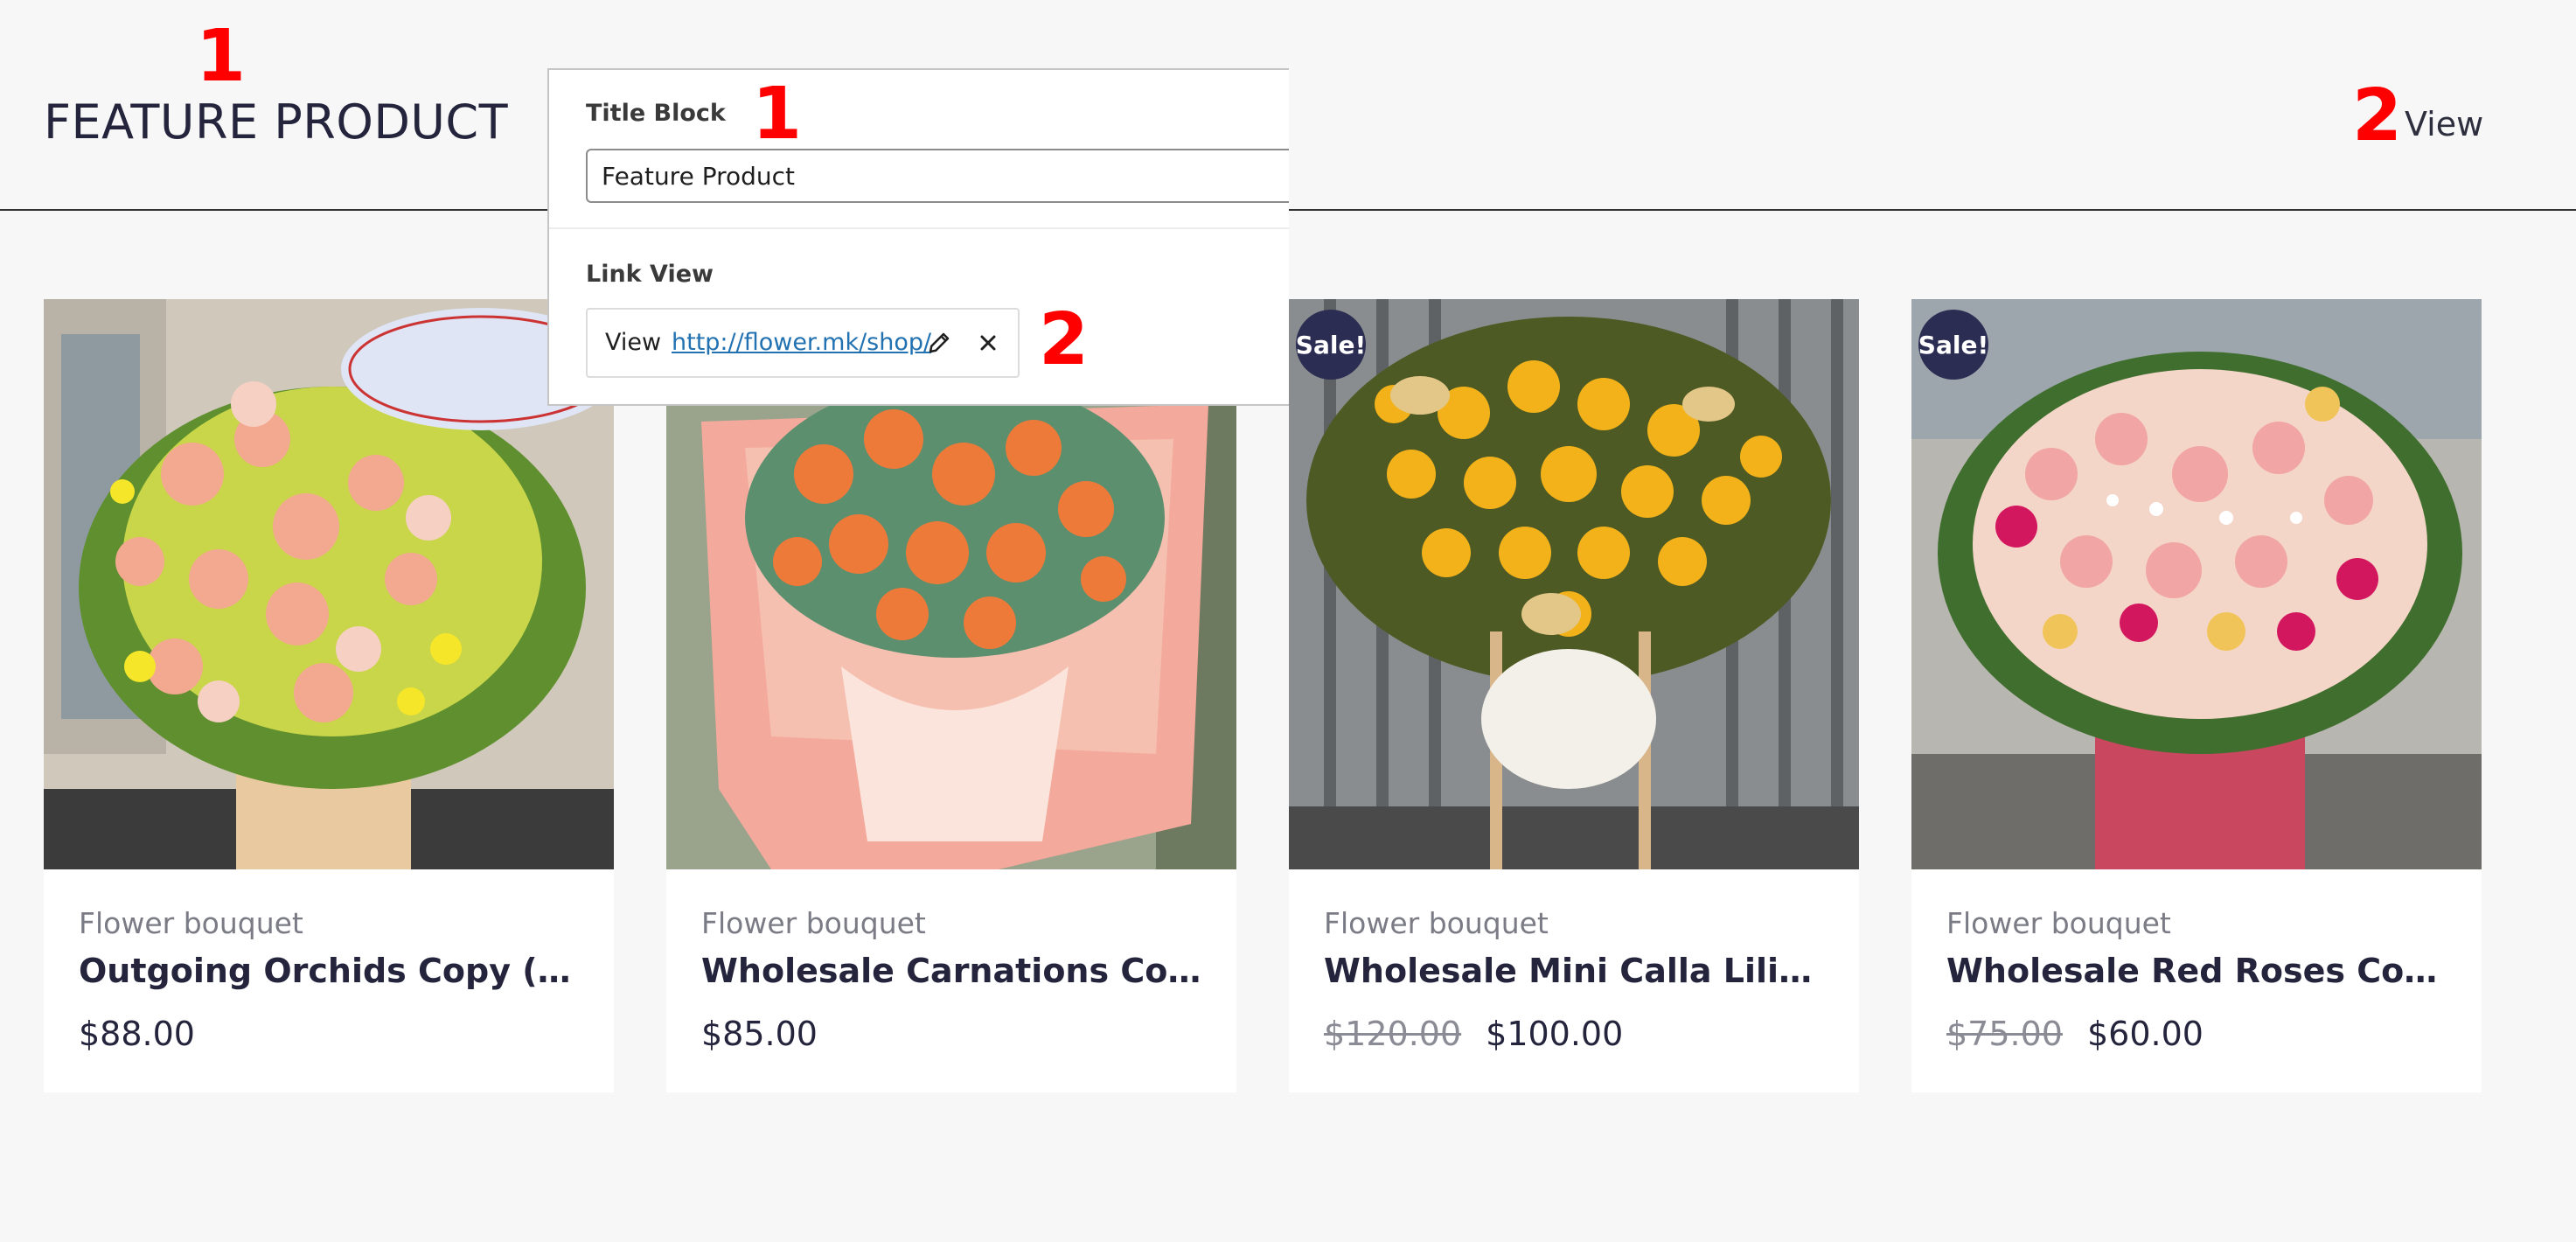 The image size is (2576, 1242). Describe the element at coordinates (276, 122) in the screenshot. I see `section-title: FEATURE PRODUCT` at that location.